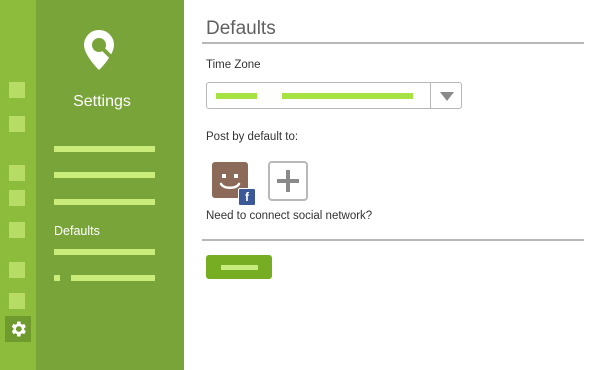 The width and height of the screenshot is (615, 370). What do you see at coordinates (247, 197) in the screenshot?
I see `facebook-icon: f` at bounding box center [247, 197].